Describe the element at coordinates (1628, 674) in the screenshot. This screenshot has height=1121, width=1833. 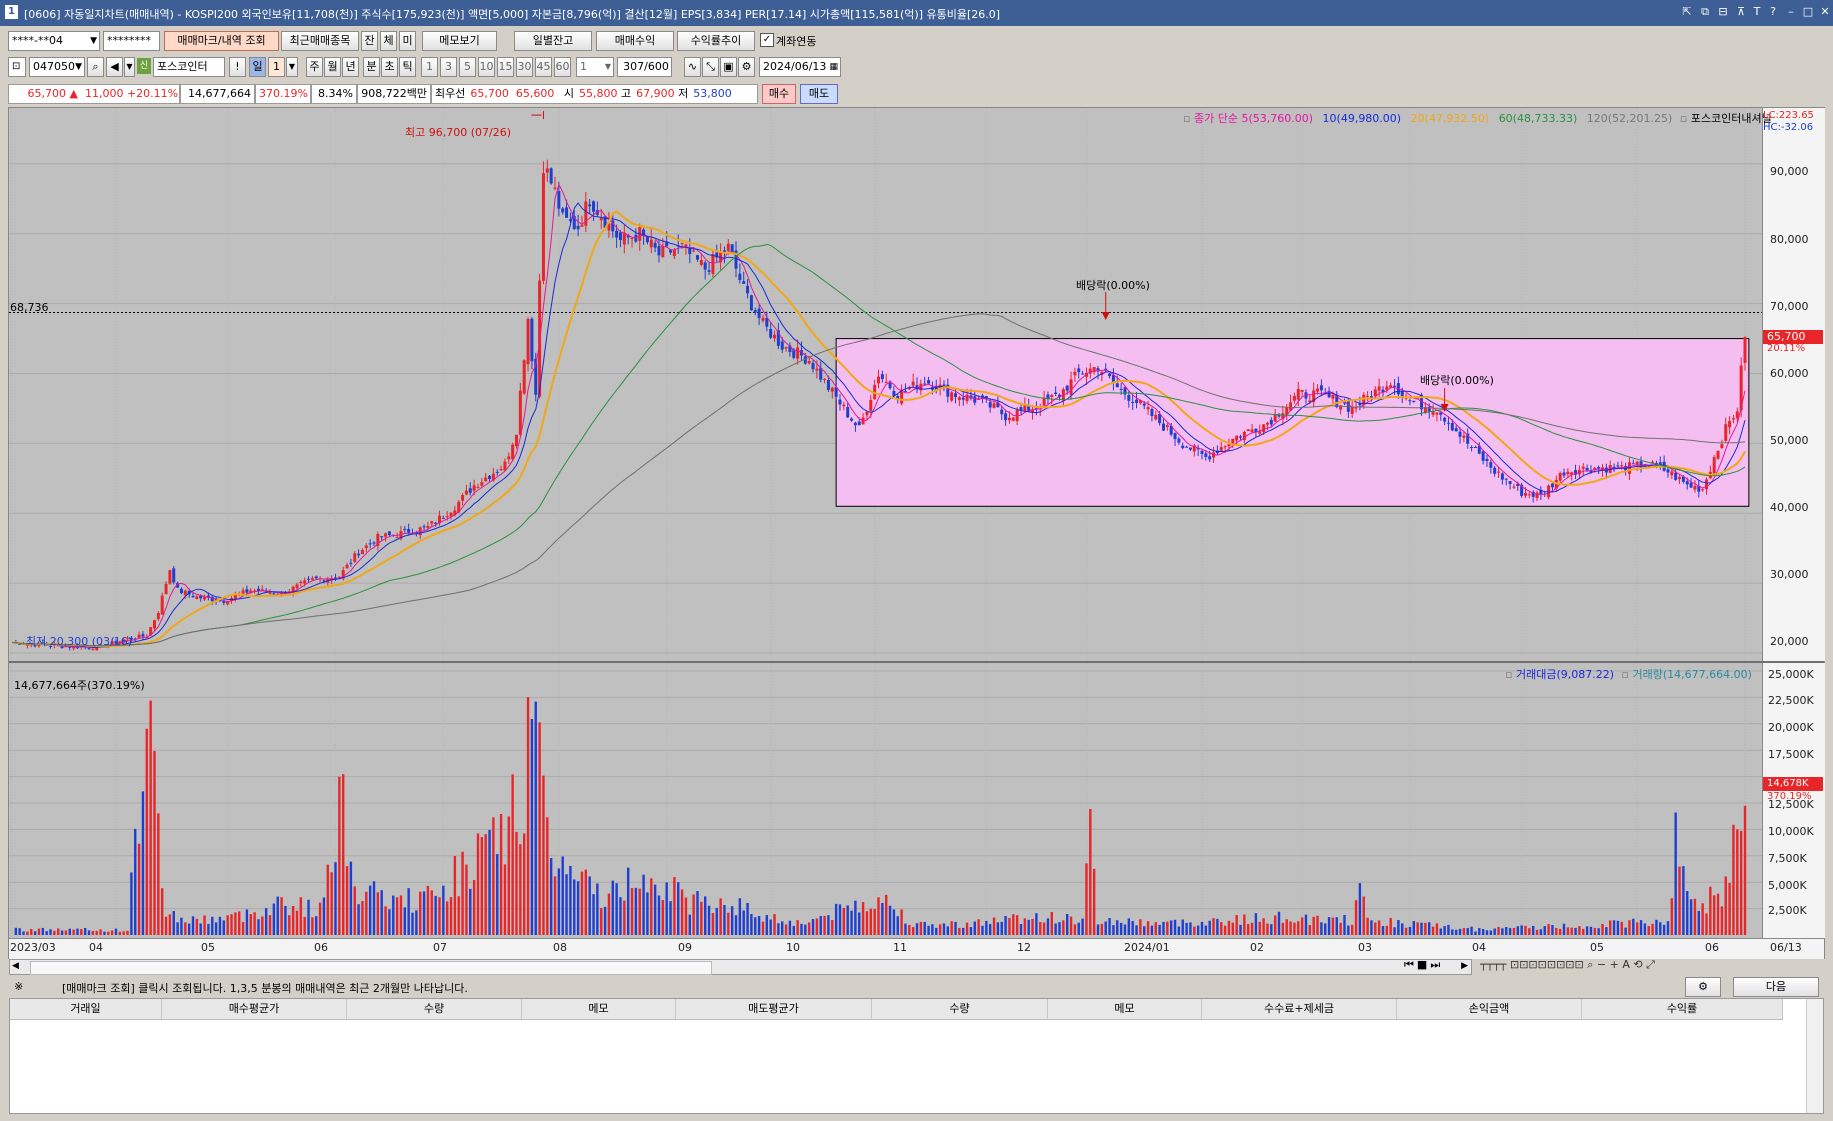
I see `volume-legend: ▫ 거래대금(9,087.22) ▫ 거래량(14,677,664.00)` at that location.